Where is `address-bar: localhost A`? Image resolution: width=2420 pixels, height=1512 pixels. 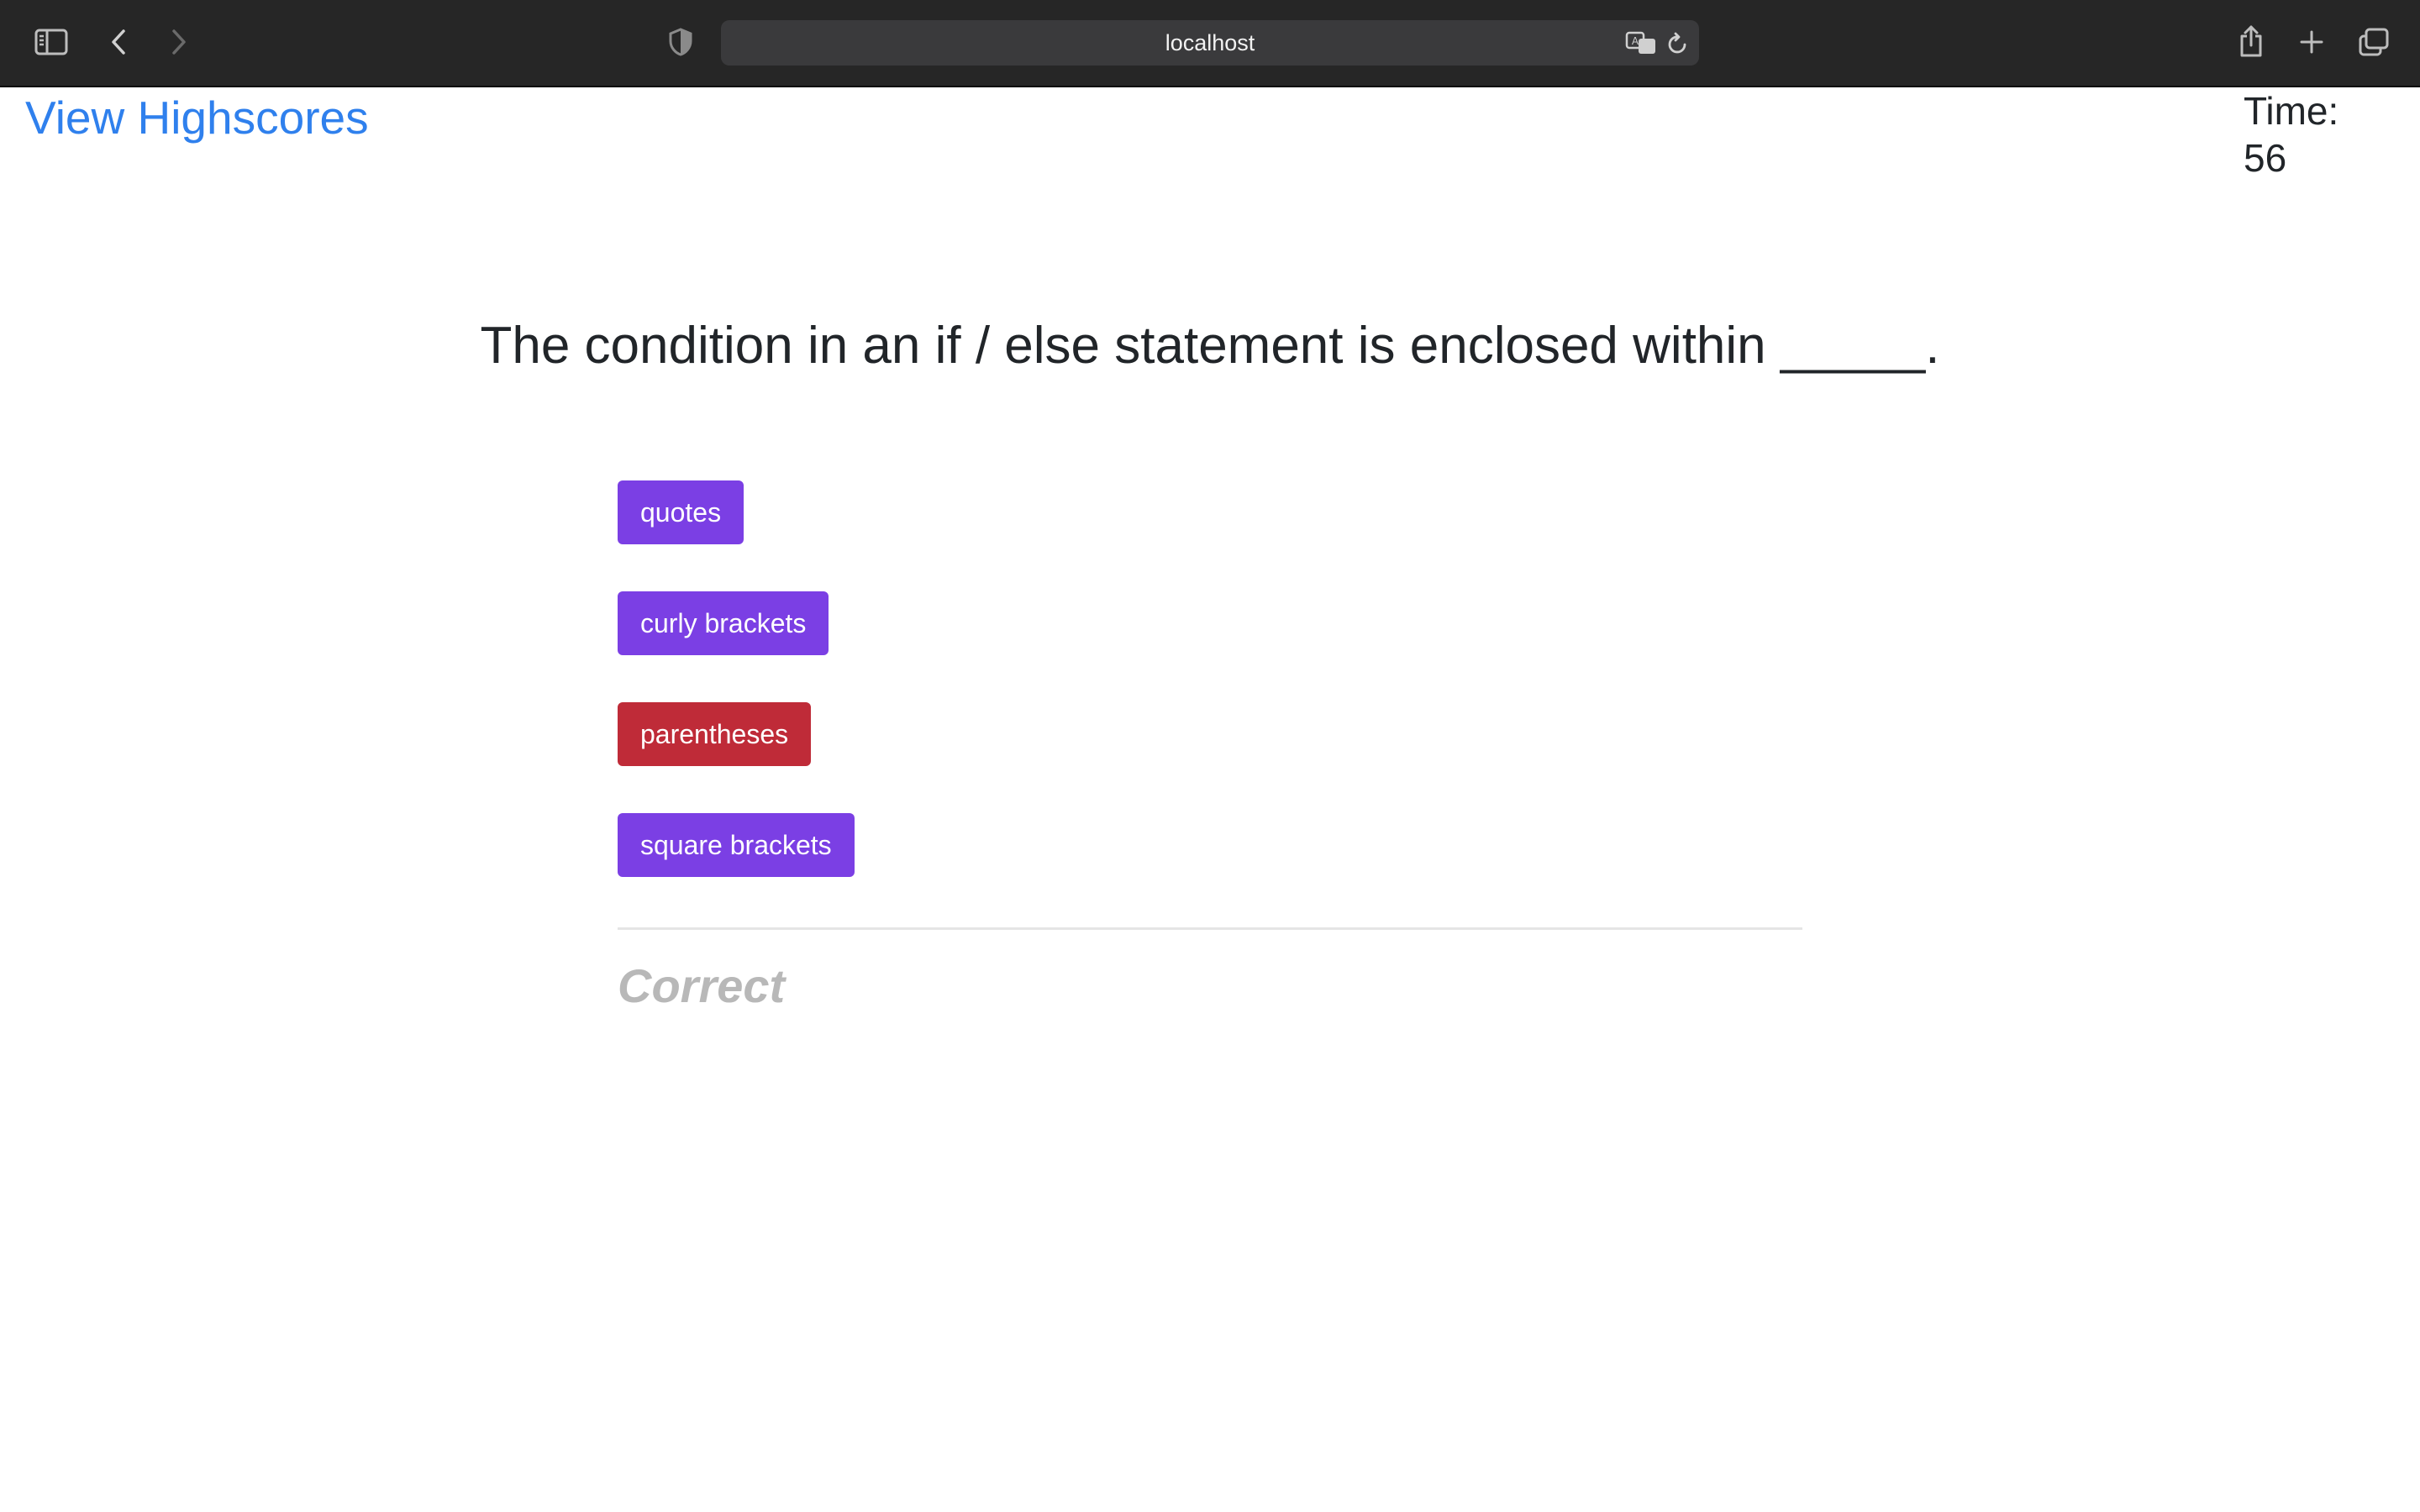
address-bar: localhost A is located at coordinates (1210, 43).